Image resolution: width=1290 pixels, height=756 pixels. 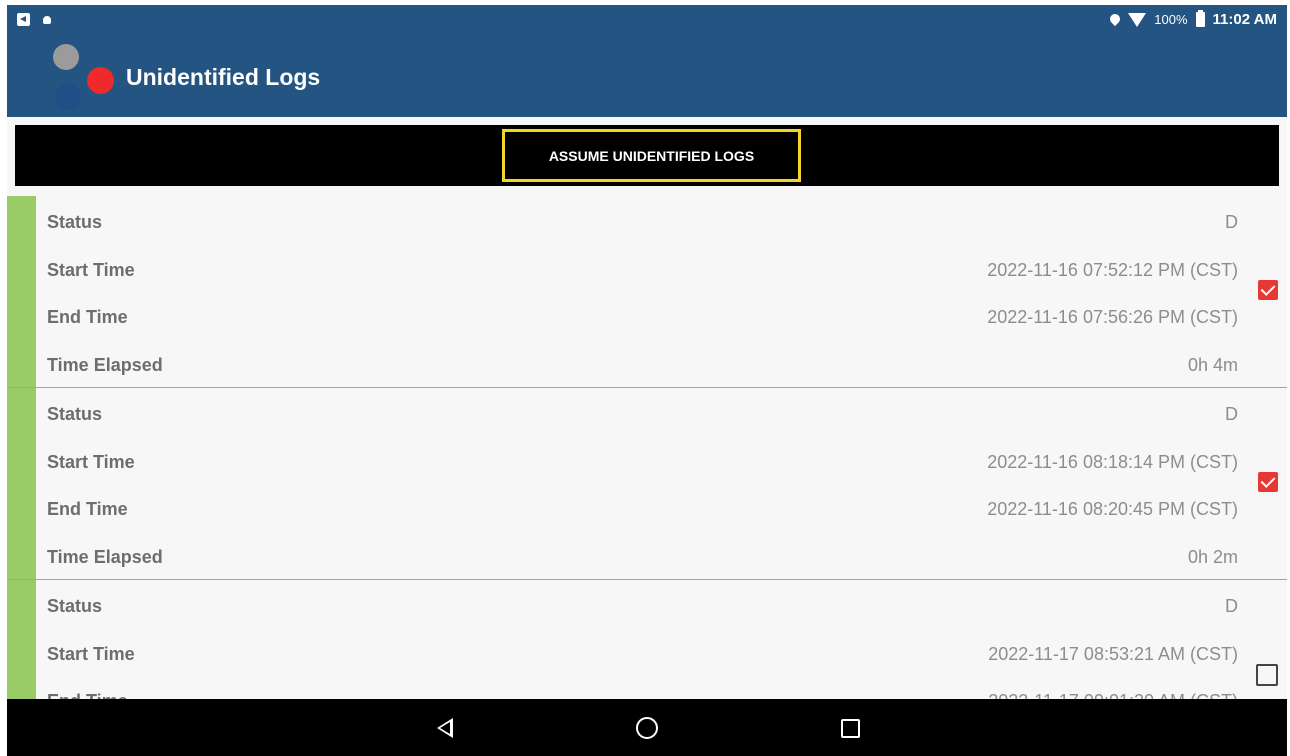 I want to click on assume-unidentified-logs-button: ASSUME UNIDENTIFIED LOGS, so click(x=651, y=155).